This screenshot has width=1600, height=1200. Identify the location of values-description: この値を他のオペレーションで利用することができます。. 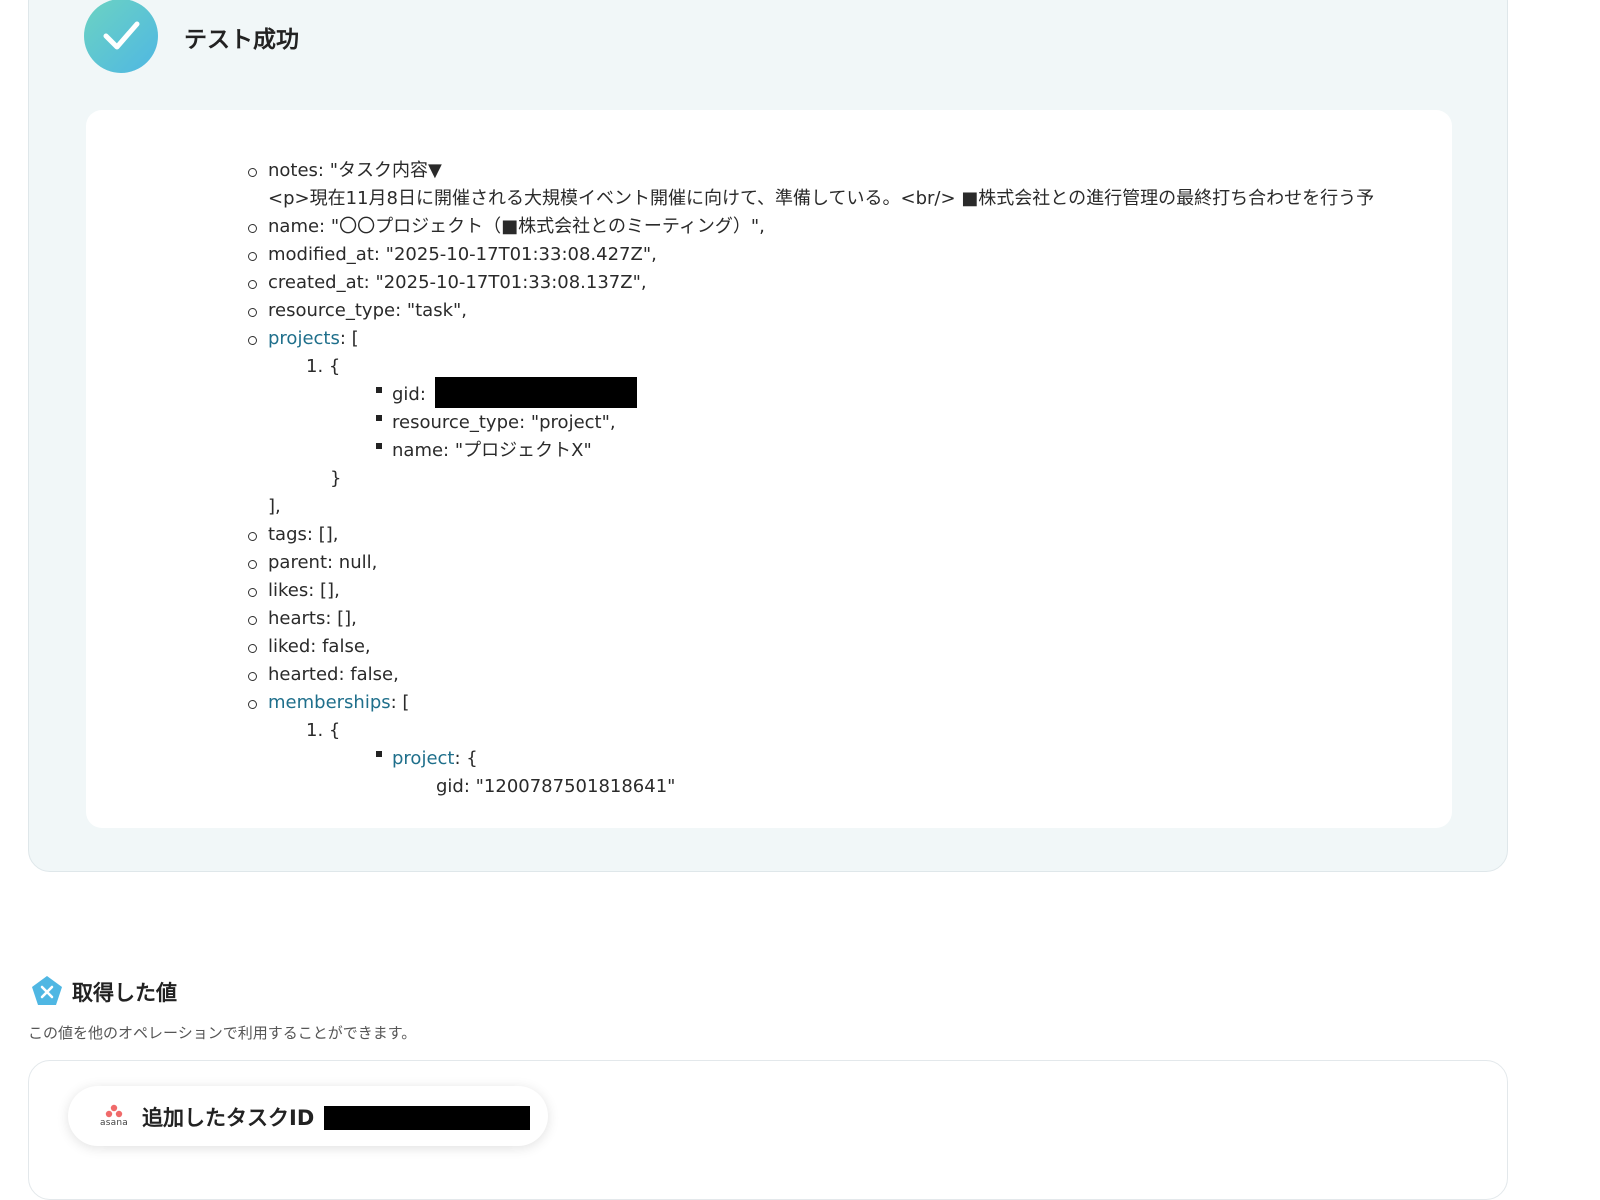
(222, 1033).